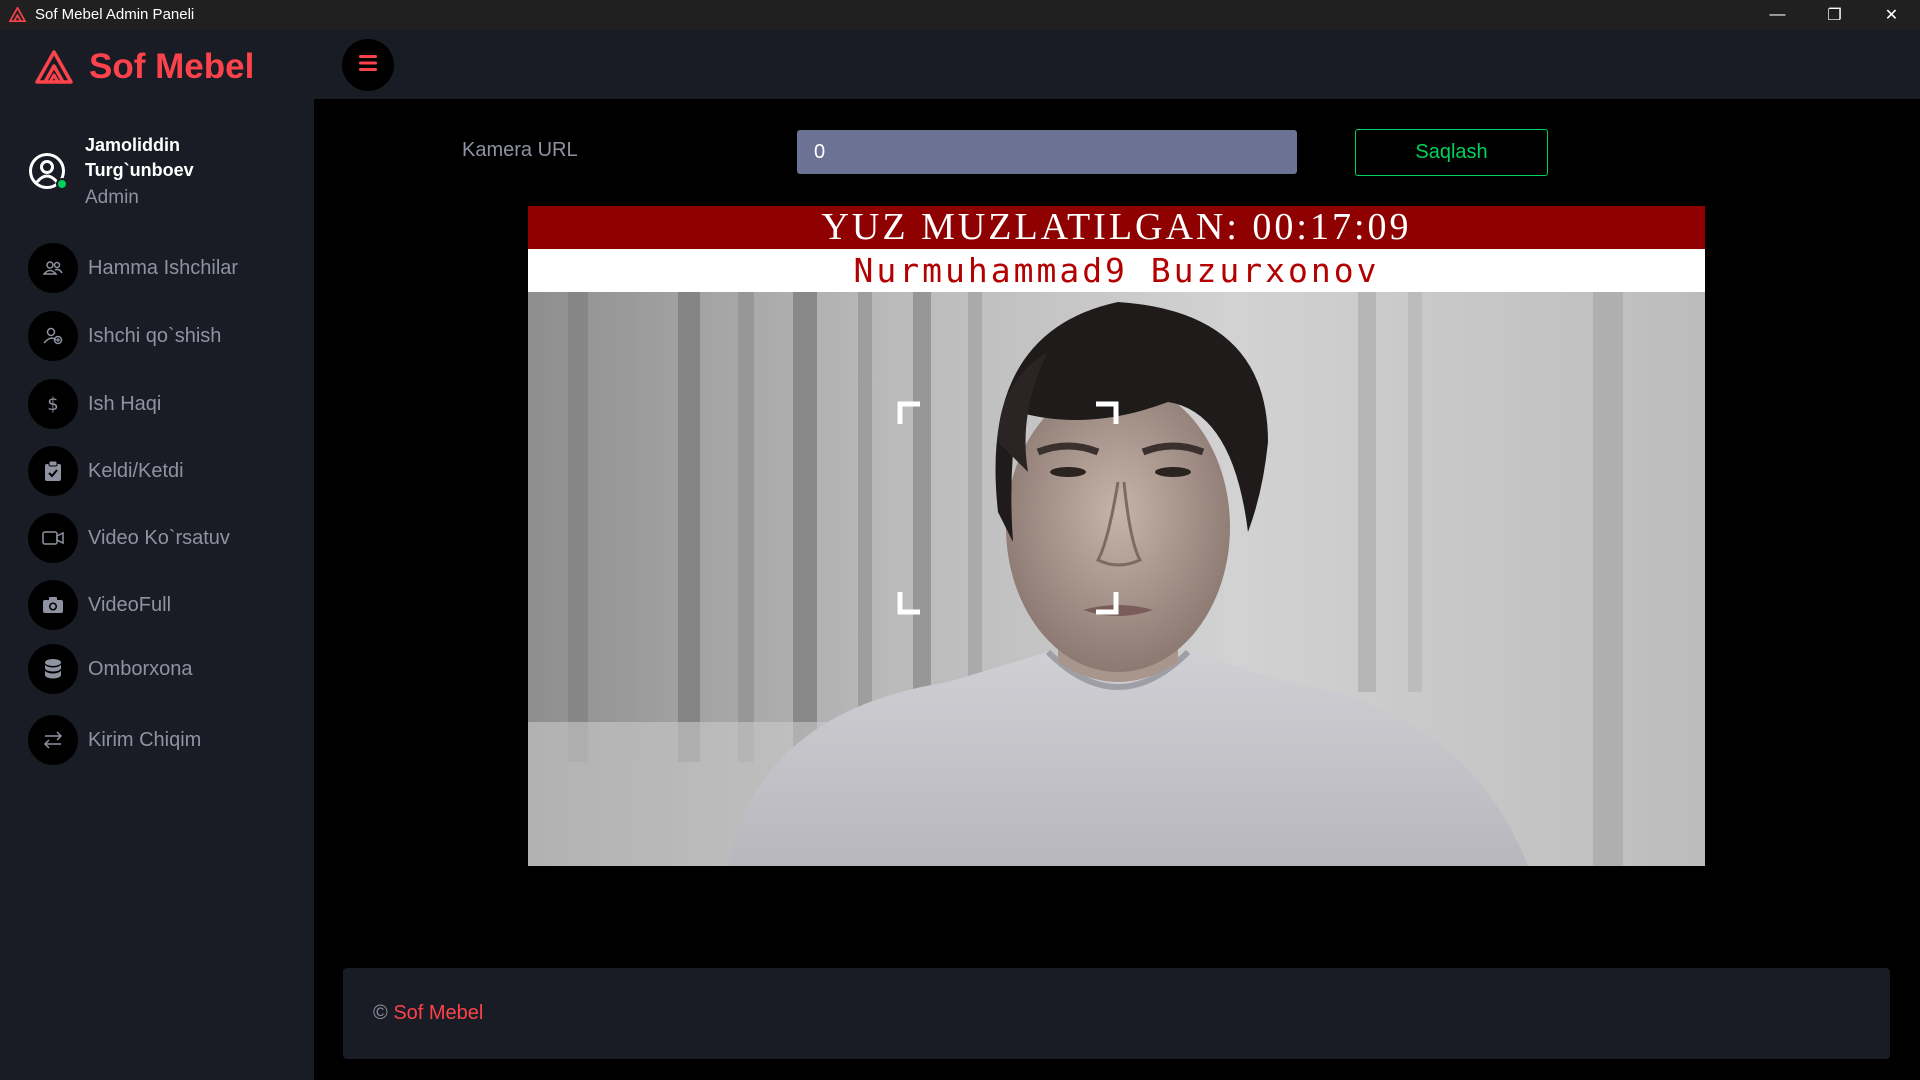 The image size is (1920, 1080). I want to click on online-status-dot, so click(62, 184).